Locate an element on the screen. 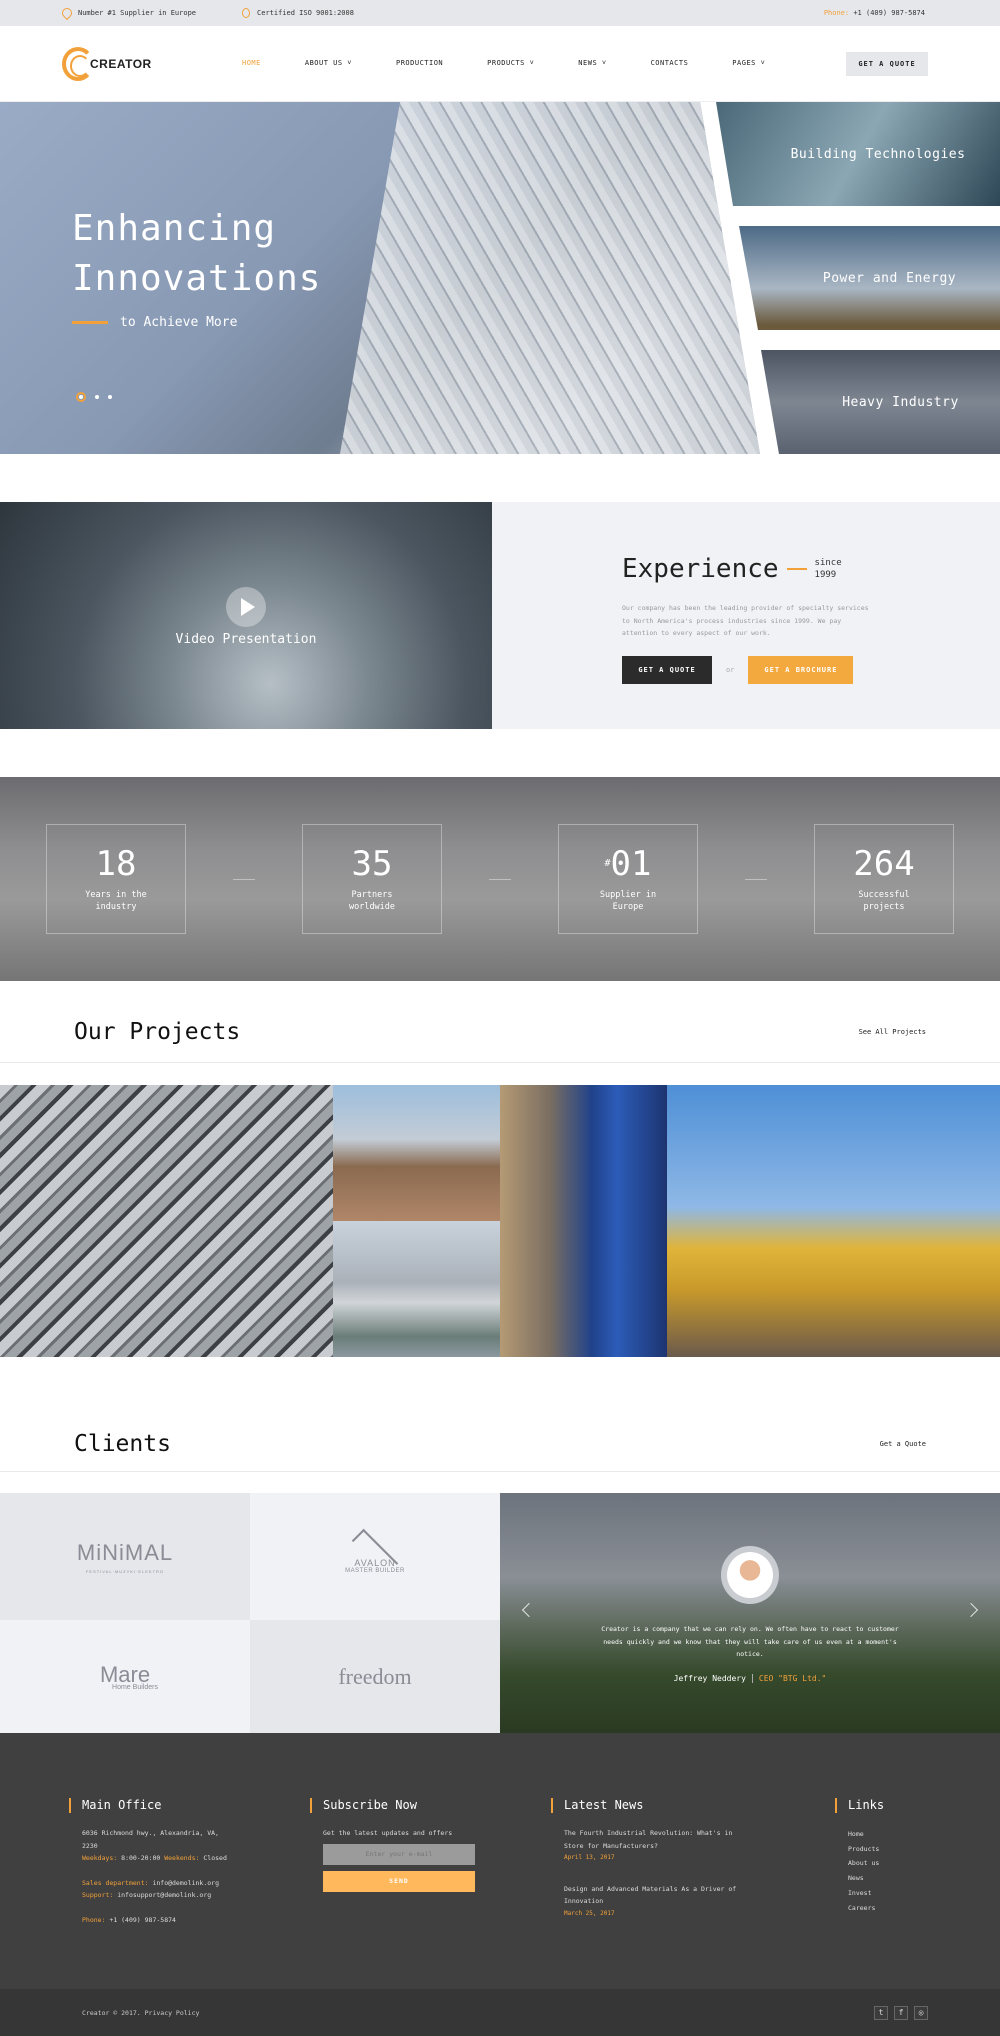  logo-sub: FESTIVAL·MUZYKI·ELEKTRO is located at coordinates (125, 1571).